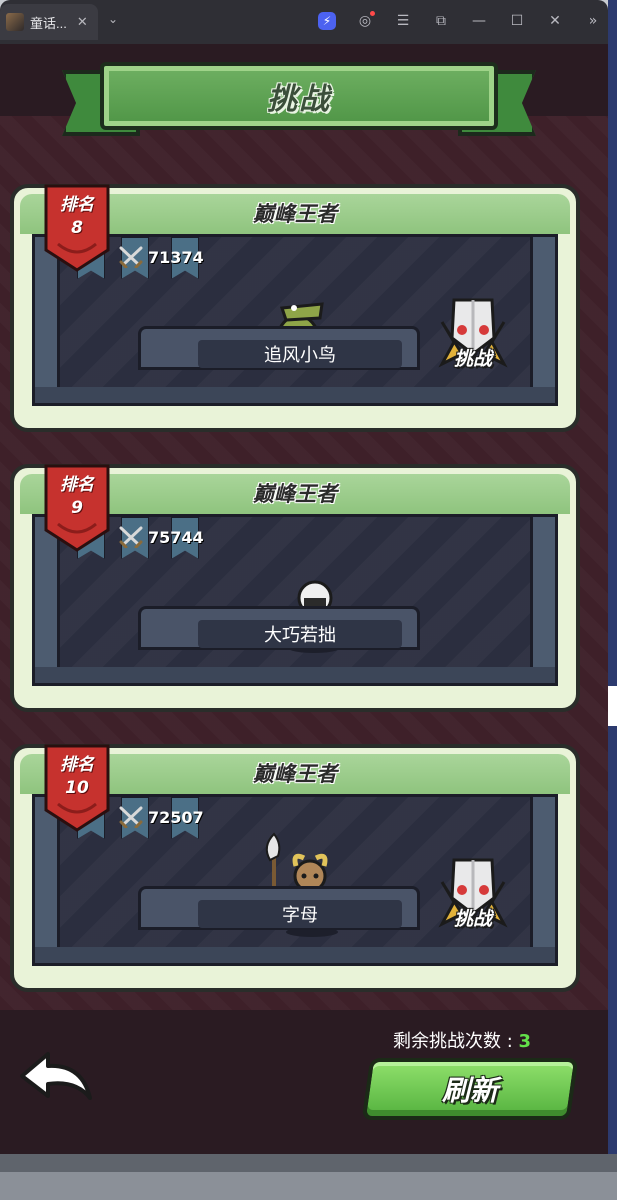  I want to click on page-title: 挑战, so click(299, 99).